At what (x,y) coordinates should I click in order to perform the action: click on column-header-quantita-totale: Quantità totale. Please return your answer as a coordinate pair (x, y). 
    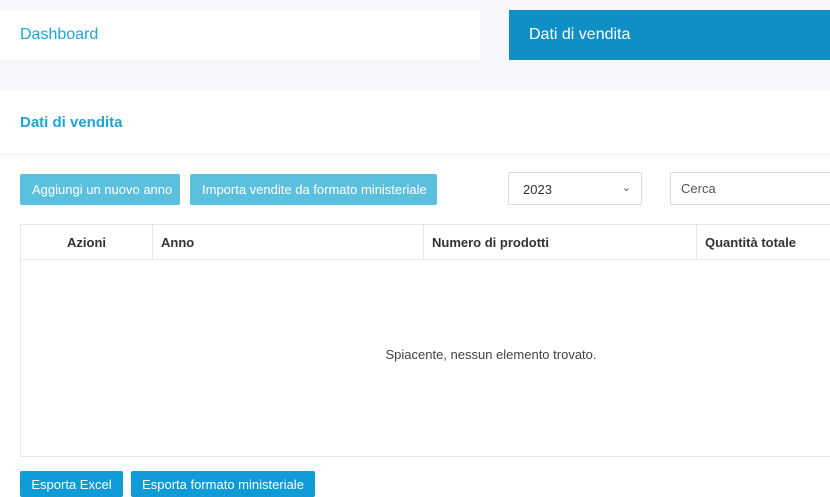
    Looking at the image, I should click on (763, 242).